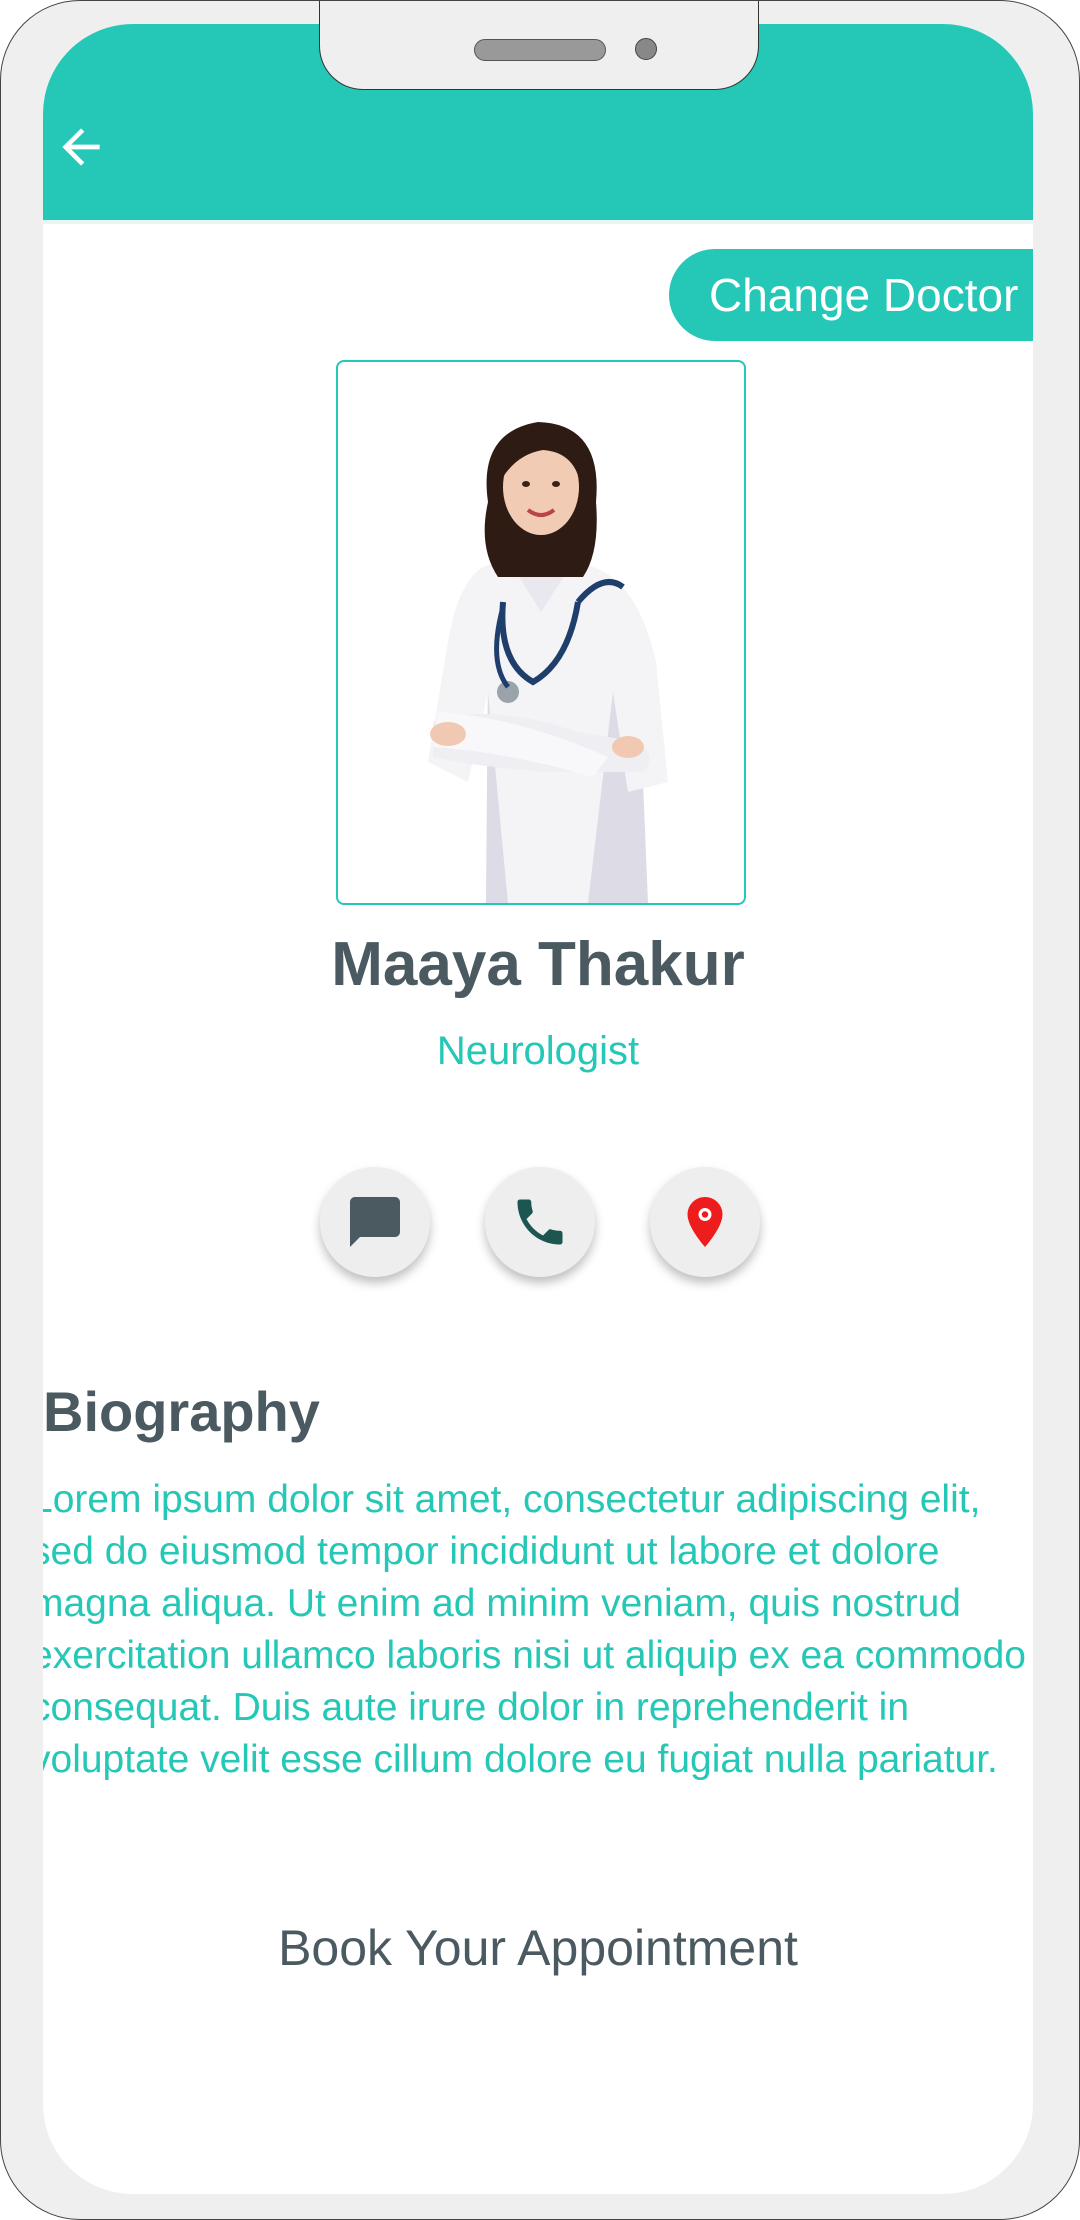  What do you see at coordinates (851, 295) in the screenshot?
I see `change-doctor-button: Change Doctor` at bounding box center [851, 295].